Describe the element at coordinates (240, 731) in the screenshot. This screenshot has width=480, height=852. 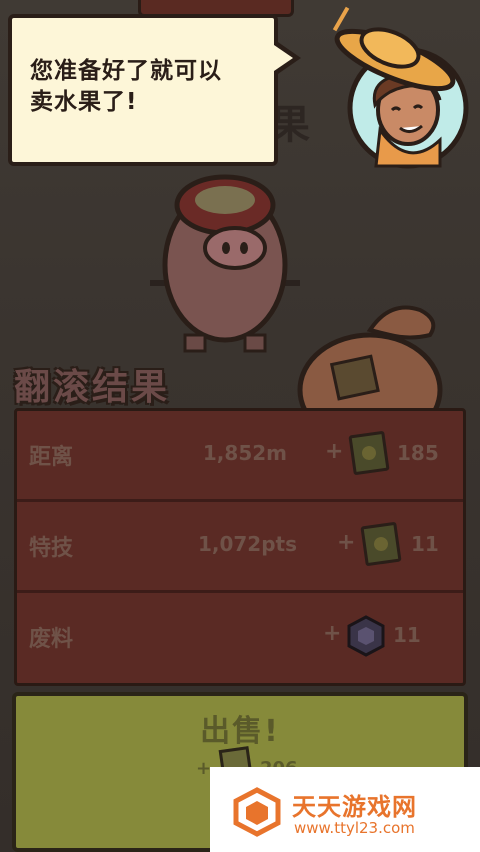
I see `sell-button-label: 出售!` at that location.